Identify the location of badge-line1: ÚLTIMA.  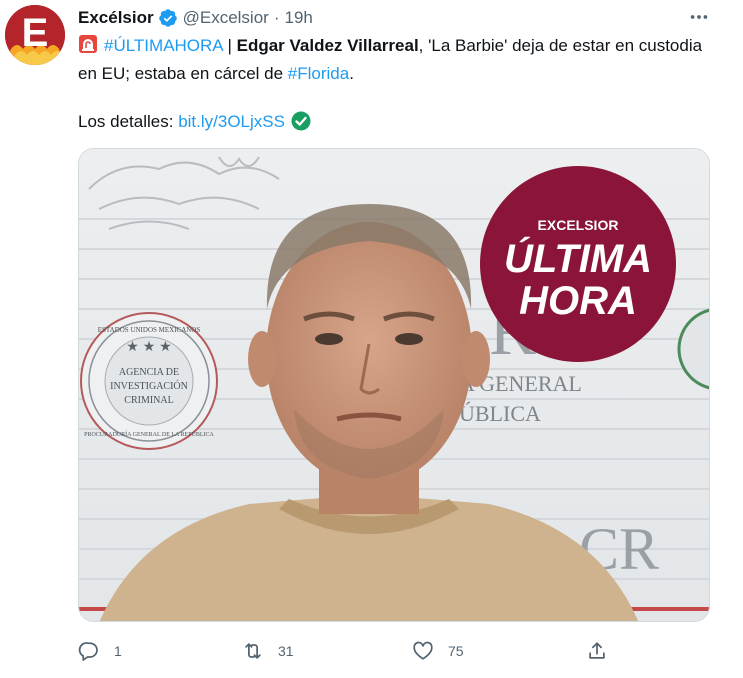
(578, 258).